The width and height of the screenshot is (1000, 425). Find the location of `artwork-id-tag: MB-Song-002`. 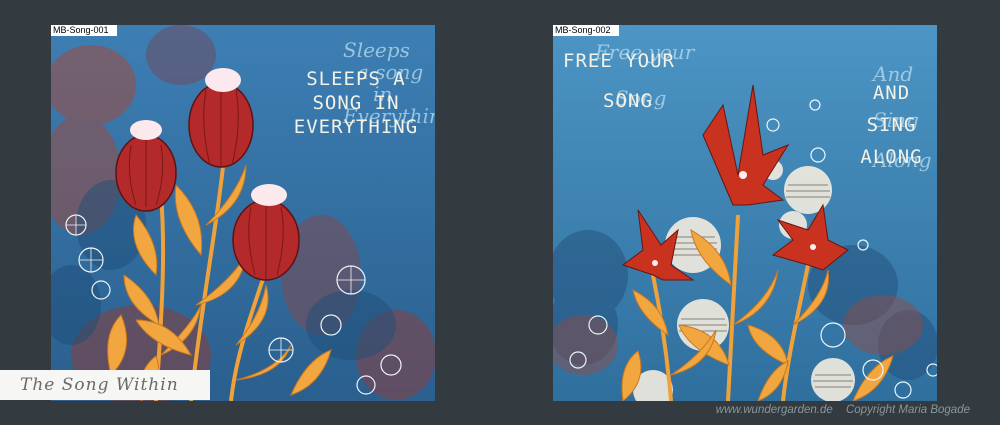

artwork-id-tag: MB-Song-002 is located at coordinates (586, 30).